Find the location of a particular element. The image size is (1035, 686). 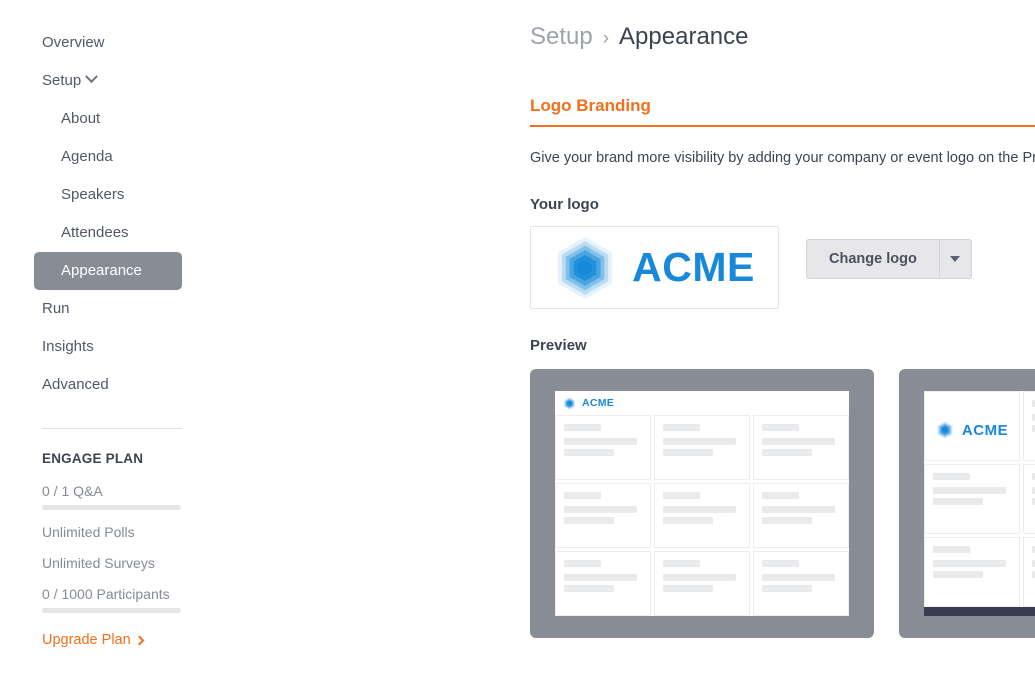

sidebar-item-label: About is located at coordinates (81, 118).